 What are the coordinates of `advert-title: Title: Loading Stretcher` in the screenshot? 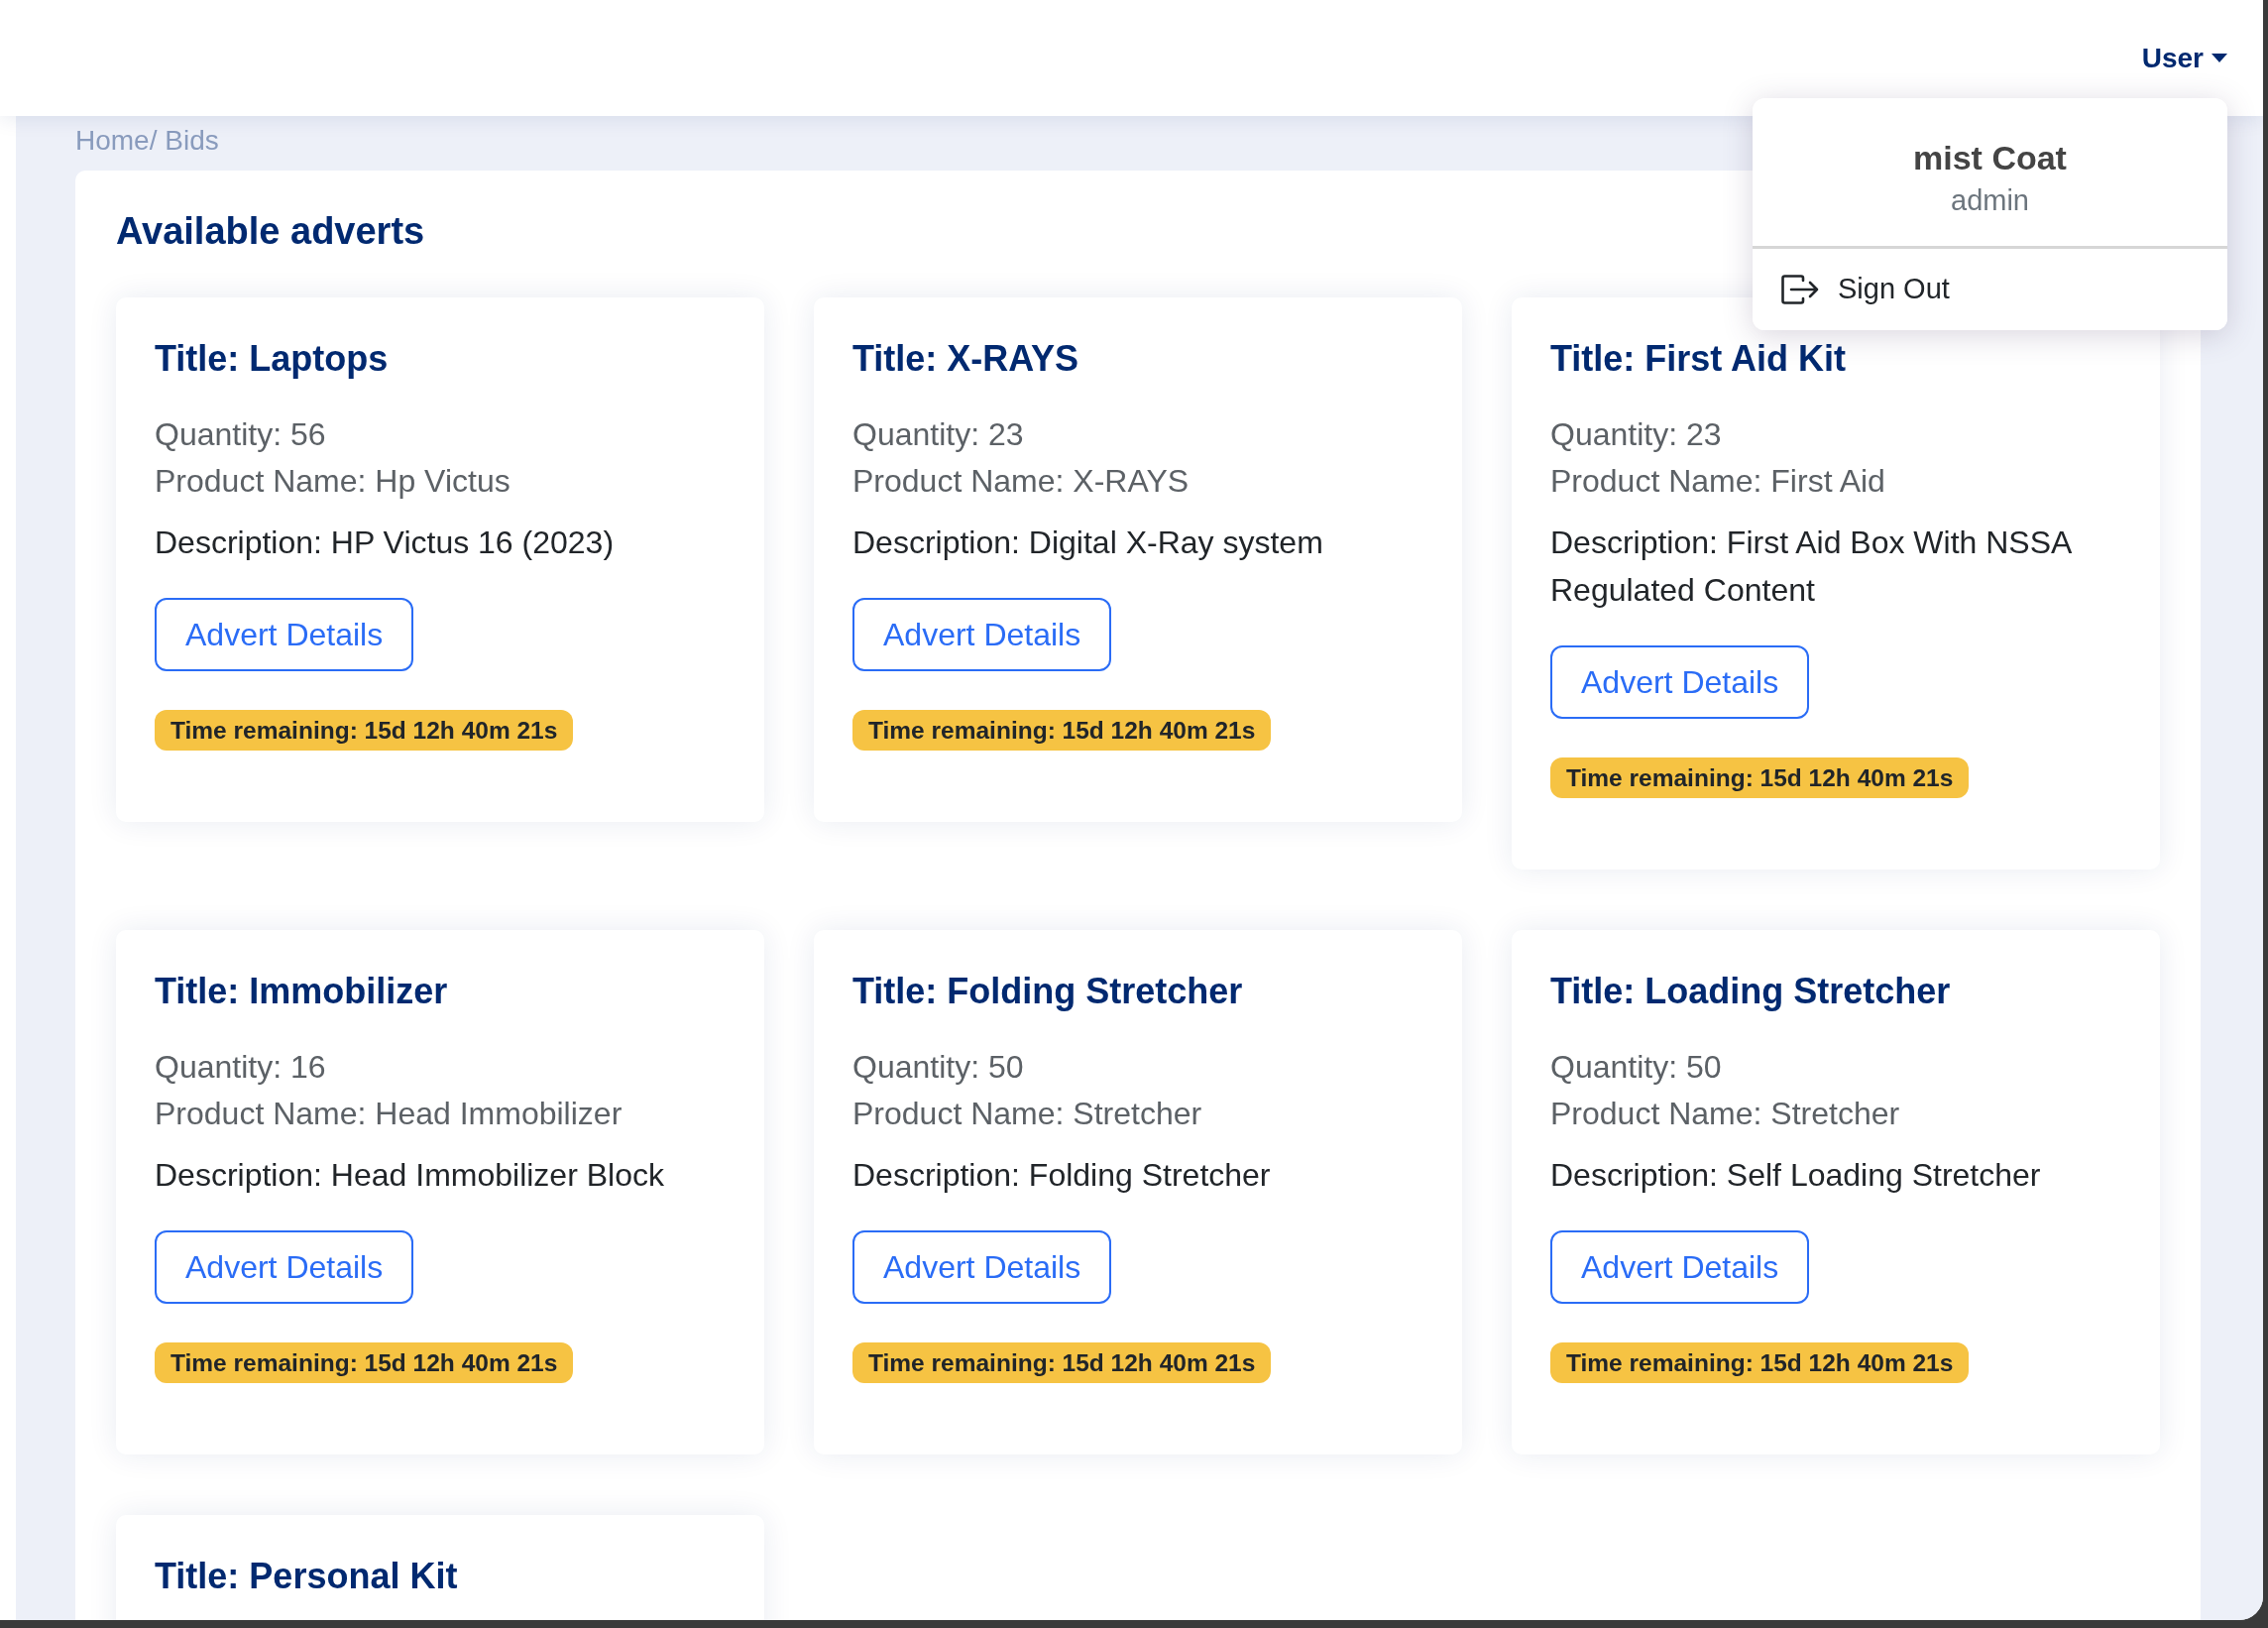 It's located at (1750, 991).